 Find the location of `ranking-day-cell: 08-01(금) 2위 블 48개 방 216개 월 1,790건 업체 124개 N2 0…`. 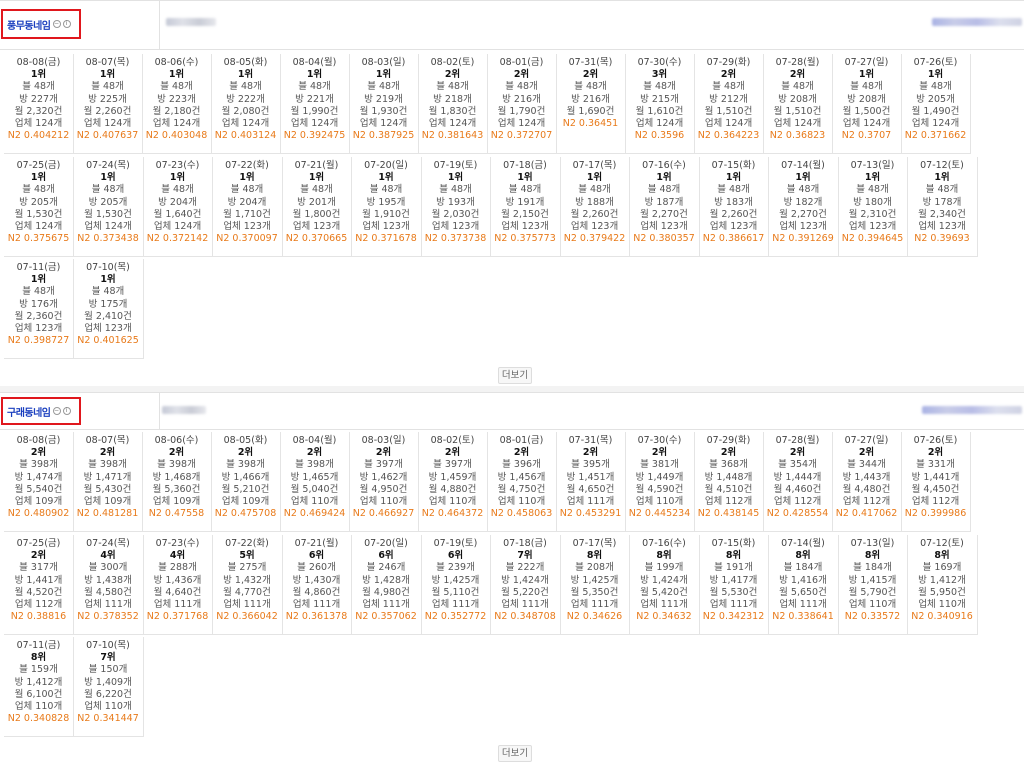

ranking-day-cell: 08-01(금) 2위 블 48개 방 216개 월 1,790건 업체 124개 N2 0… is located at coordinates (522, 104).